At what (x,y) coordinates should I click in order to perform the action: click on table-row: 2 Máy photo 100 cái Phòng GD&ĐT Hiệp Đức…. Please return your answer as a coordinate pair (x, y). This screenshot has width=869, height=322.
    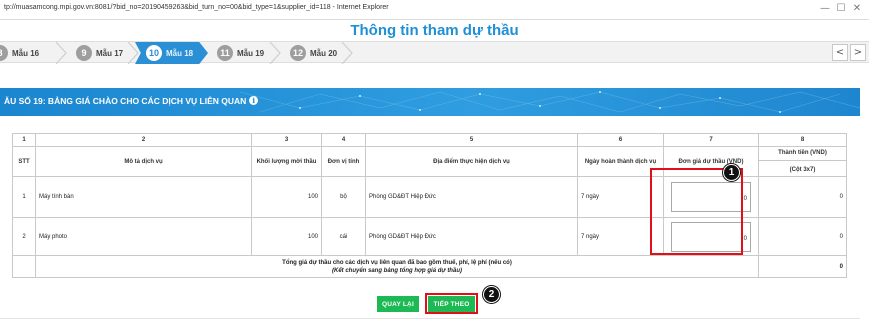
    Looking at the image, I should click on (429, 236).